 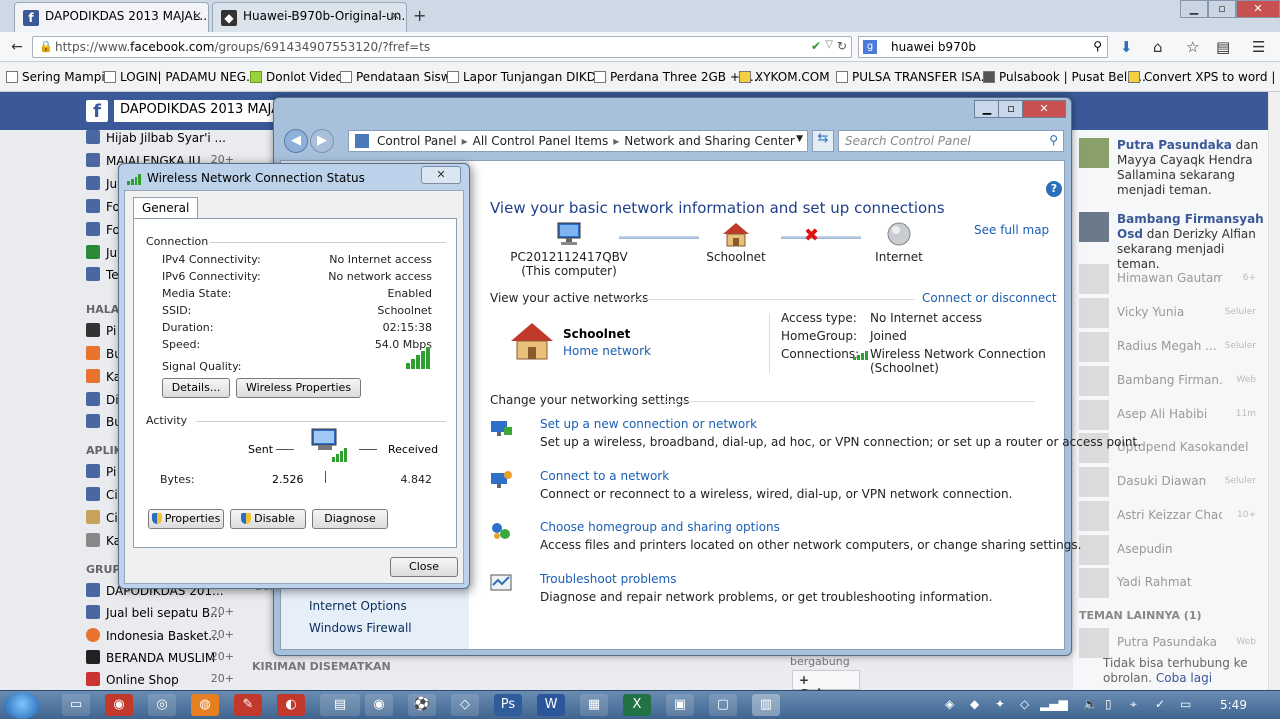 I want to click on breadcrumb-item: Network and Sharing Center, so click(x=709, y=141).